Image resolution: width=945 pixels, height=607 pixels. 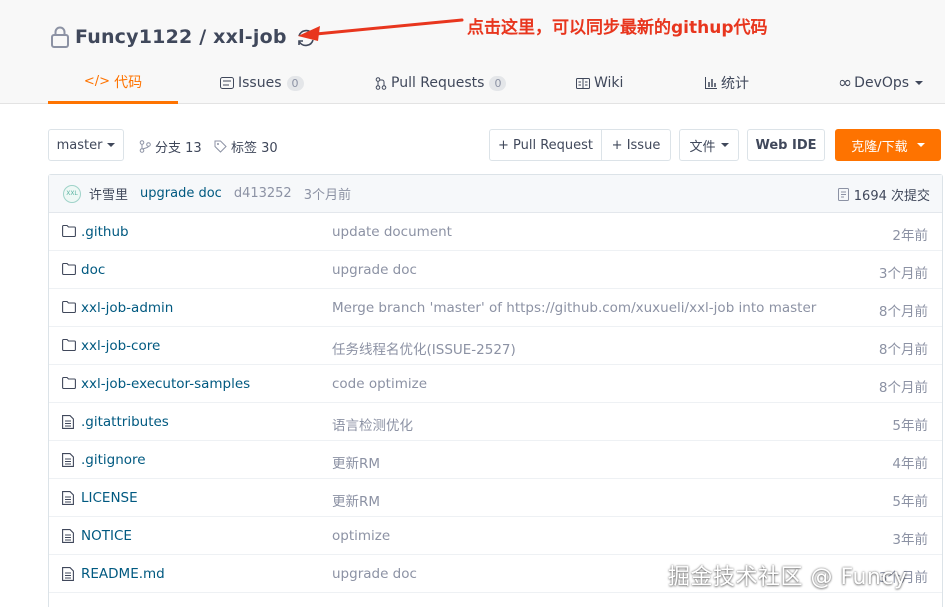 I want to click on pull-requests-count-badge: 0, so click(x=498, y=83).